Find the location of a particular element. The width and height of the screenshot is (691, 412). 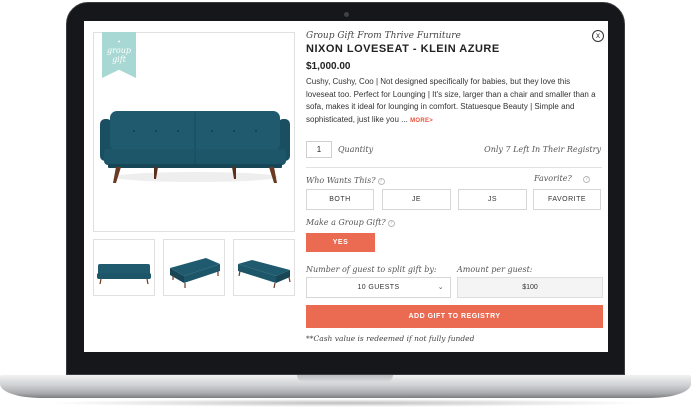

amount-per-guest-field: $100 is located at coordinates (530, 287).